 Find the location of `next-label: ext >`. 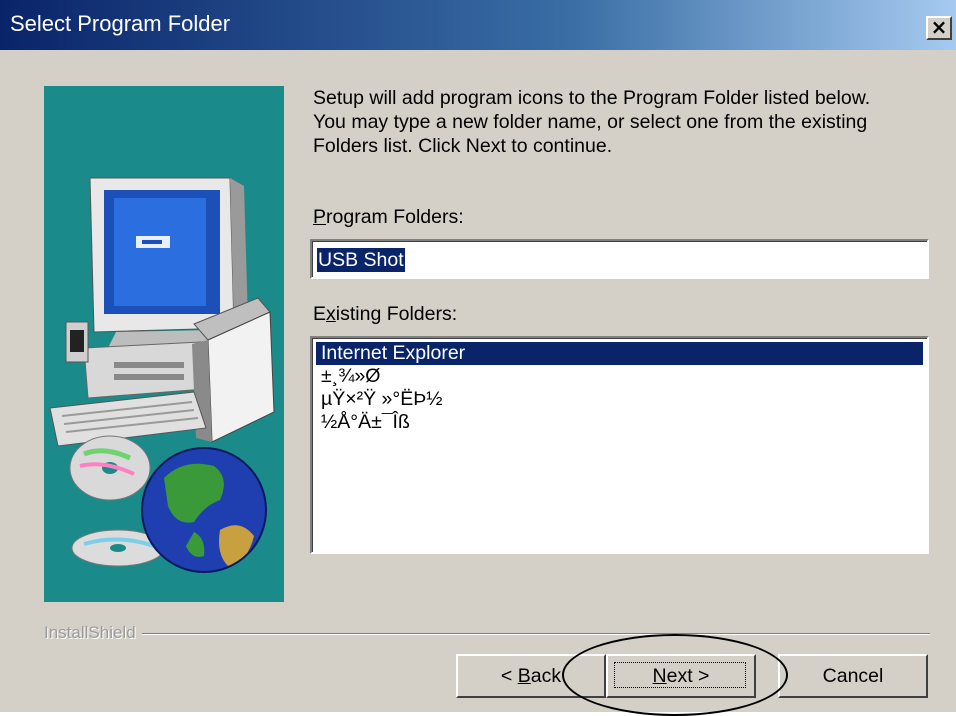

next-label: ext > is located at coordinates (688, 676).